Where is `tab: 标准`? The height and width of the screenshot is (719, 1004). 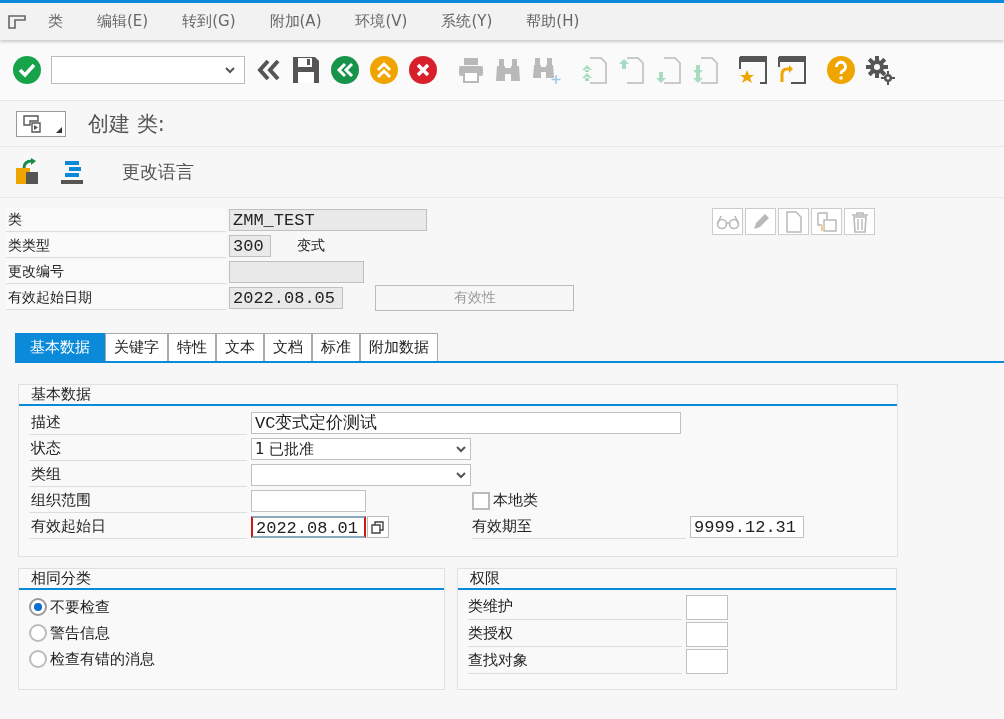 tab: 标准 is located at coordinates (336, 347).